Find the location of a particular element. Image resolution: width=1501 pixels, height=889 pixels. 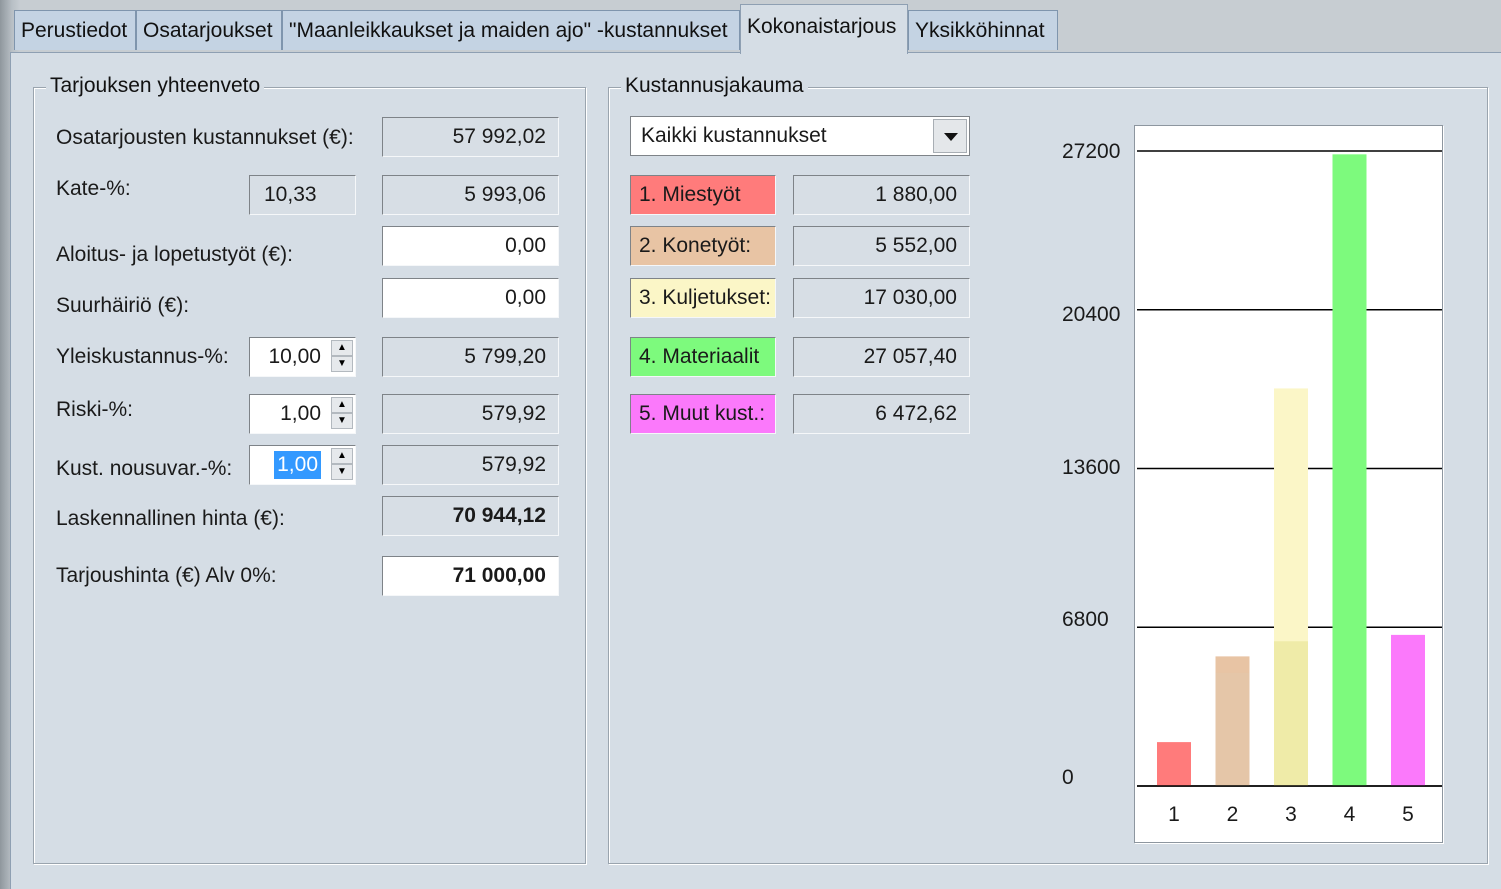

laskennallinen-value: 70 944,12 is located at coordinates (470, 516).